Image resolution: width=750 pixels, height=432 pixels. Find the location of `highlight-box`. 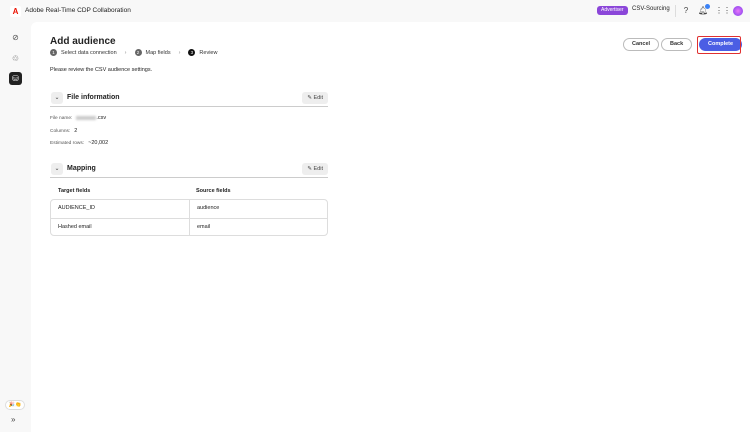

highlight-box is located at coordinates (719, 45).